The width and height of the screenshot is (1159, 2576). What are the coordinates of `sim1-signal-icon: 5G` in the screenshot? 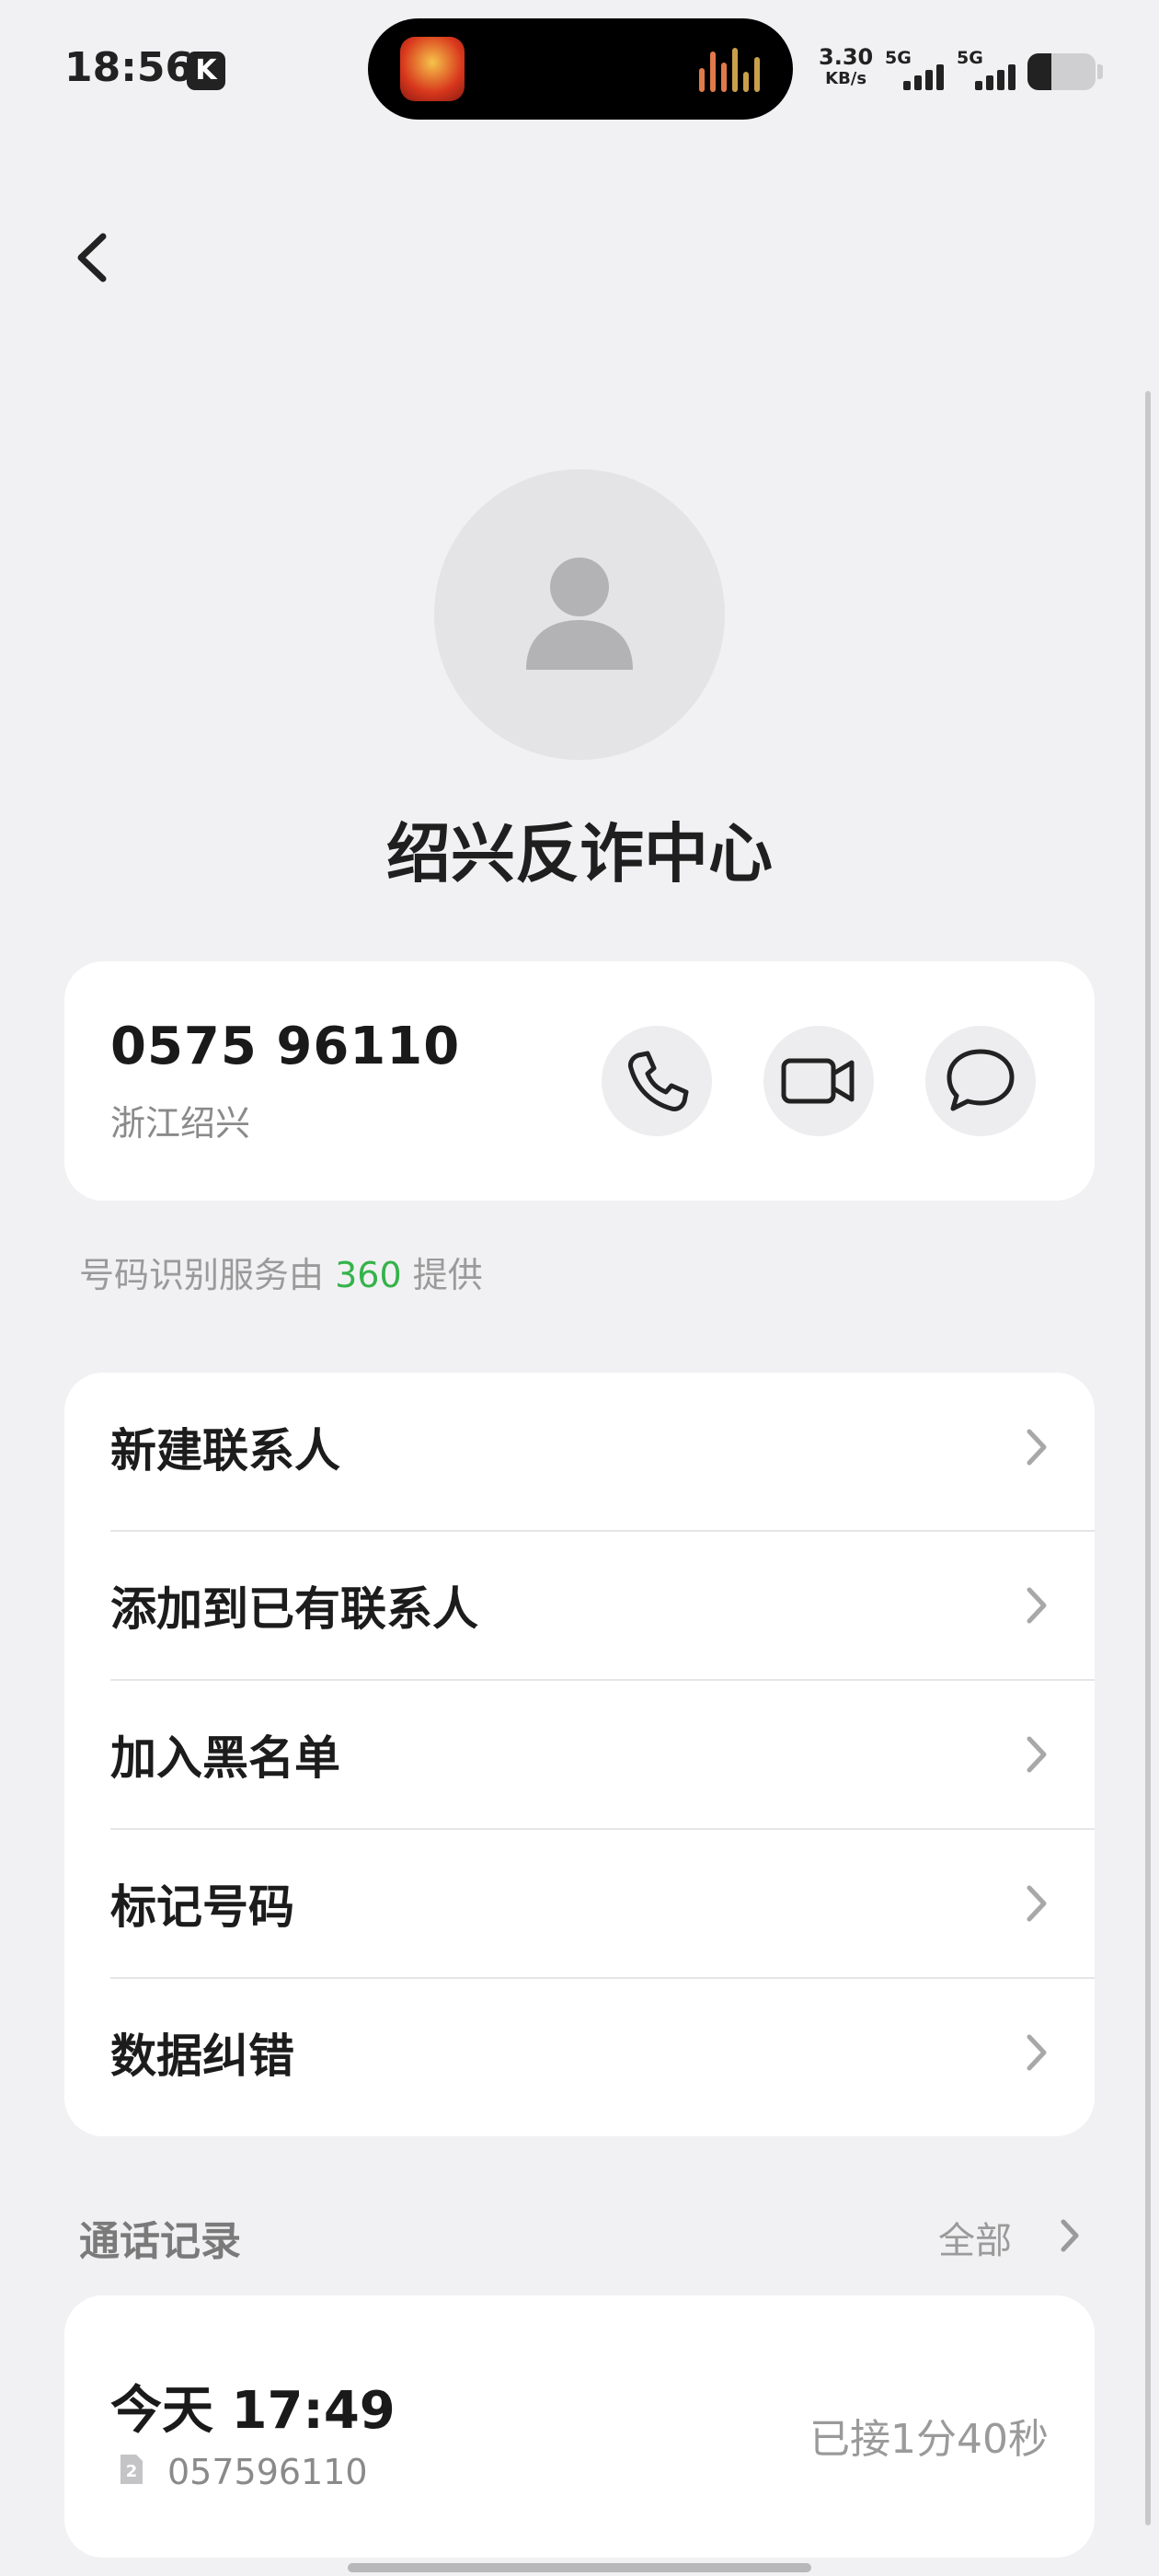 It's located at (920, 69).